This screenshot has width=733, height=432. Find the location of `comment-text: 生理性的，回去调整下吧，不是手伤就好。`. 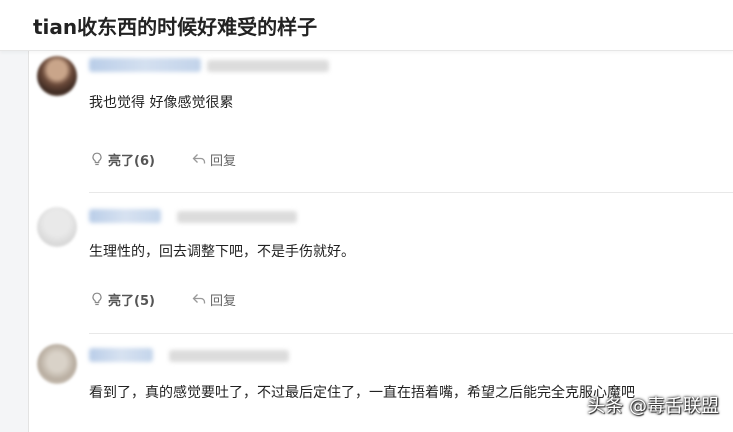

comment-text: 生理性的，回去调整下吧，不是手伤就好。 is located at coordinates (222, 252).